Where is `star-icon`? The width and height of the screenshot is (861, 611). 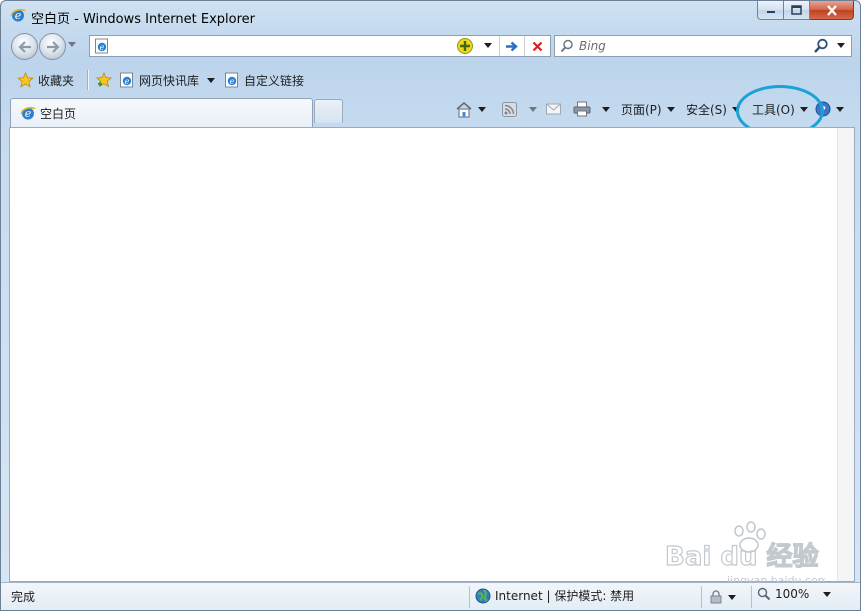
star-icon is located at coordinates (25, 80).